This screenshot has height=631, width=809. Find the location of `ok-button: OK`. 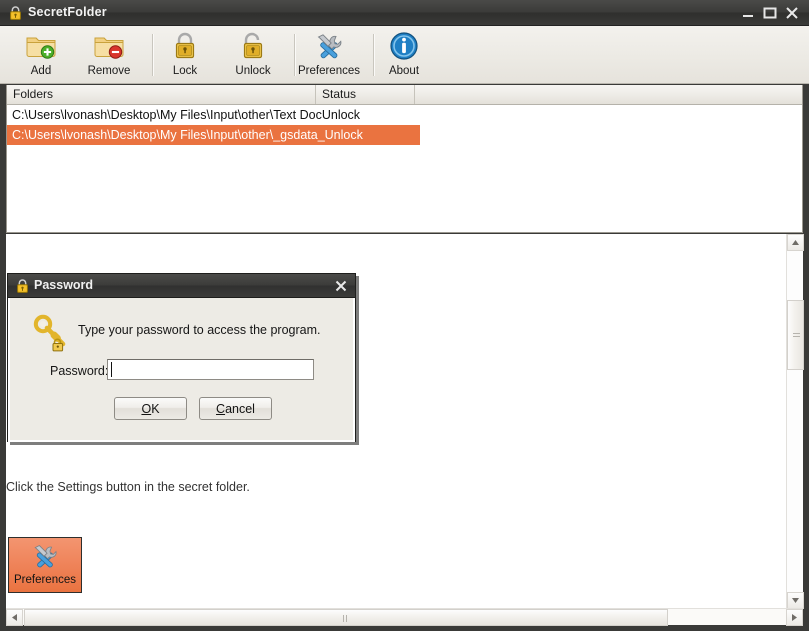

ok-button: OK is located at coordinates (150, 408).